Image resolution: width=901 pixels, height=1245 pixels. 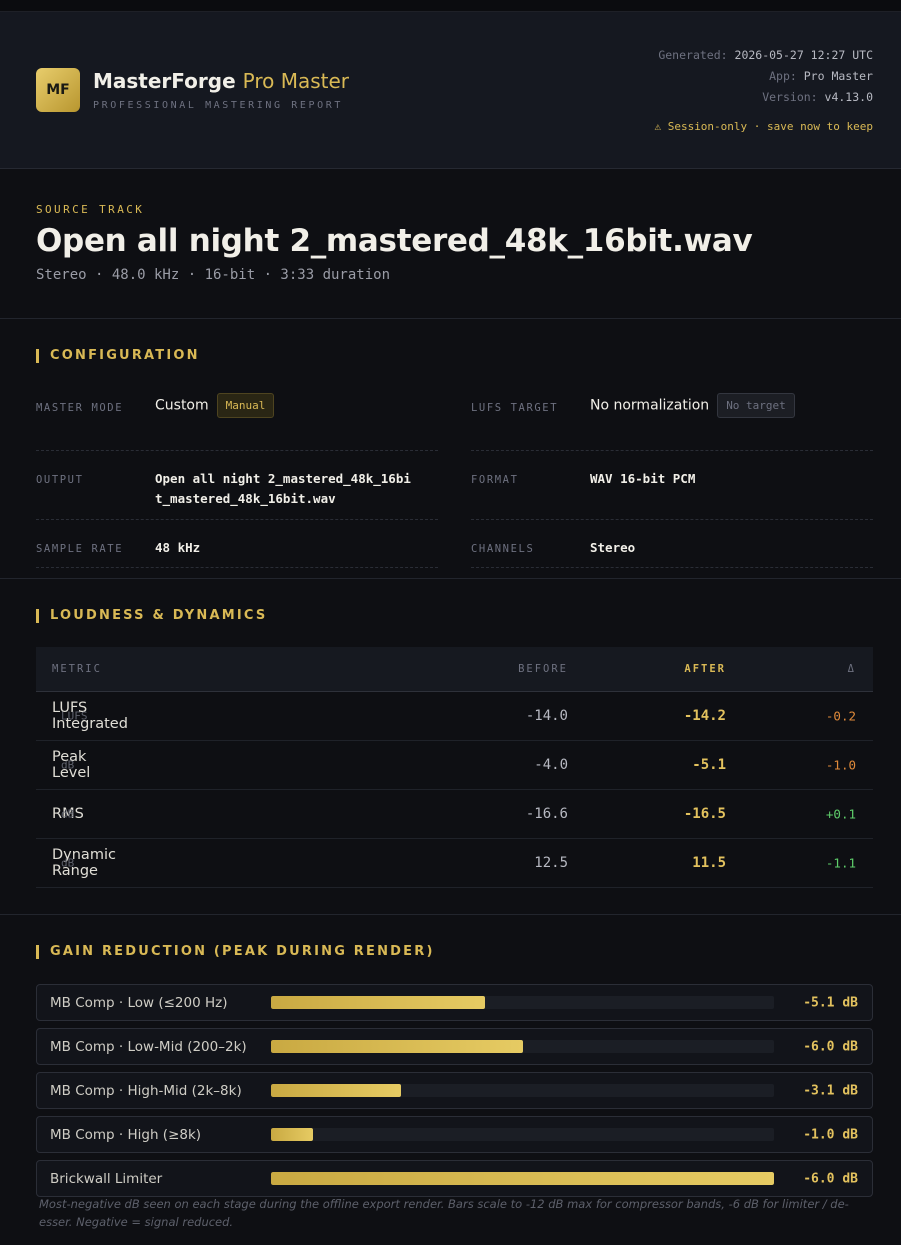 I want to click on gain-stage-label: MB Comp · Low (≤200 Hz), so click(x=139, y=1002).